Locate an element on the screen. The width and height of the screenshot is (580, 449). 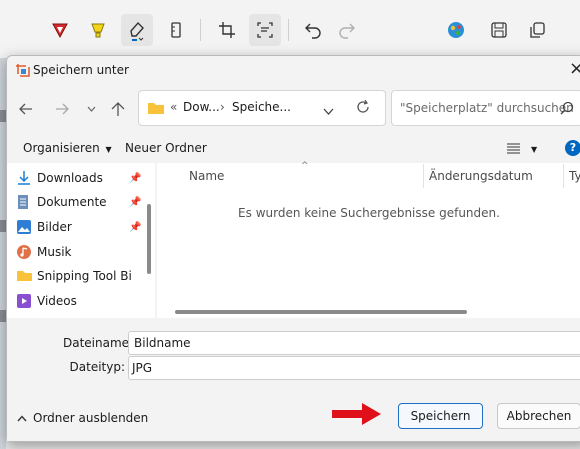
search-field: "Speicherplatz" durchsuchen is located at coordinates (485, 108).